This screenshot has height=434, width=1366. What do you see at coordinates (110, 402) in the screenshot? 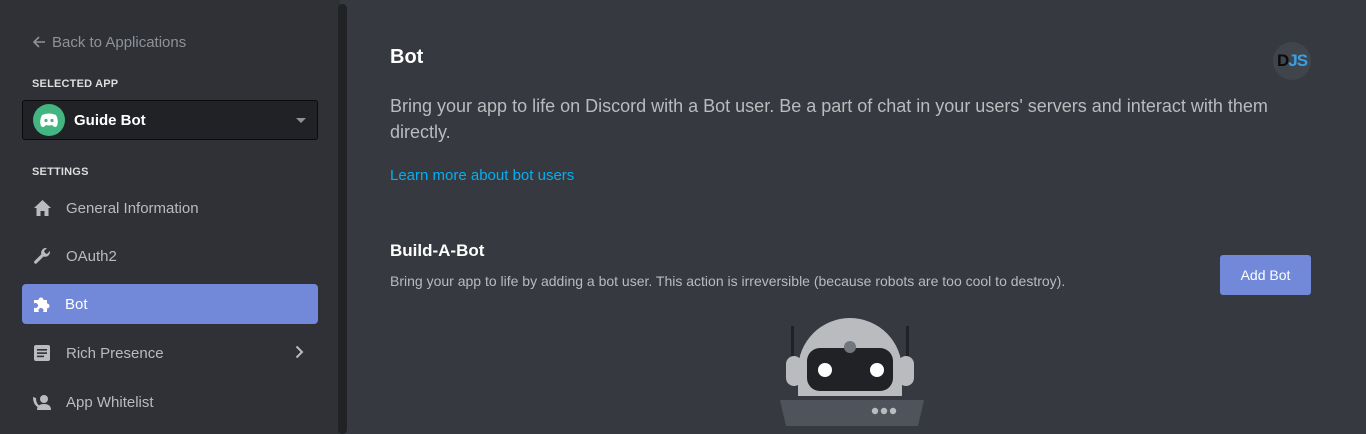
I see `sidebar-item-label: App Whitelist` at bounding box center [110, 402].